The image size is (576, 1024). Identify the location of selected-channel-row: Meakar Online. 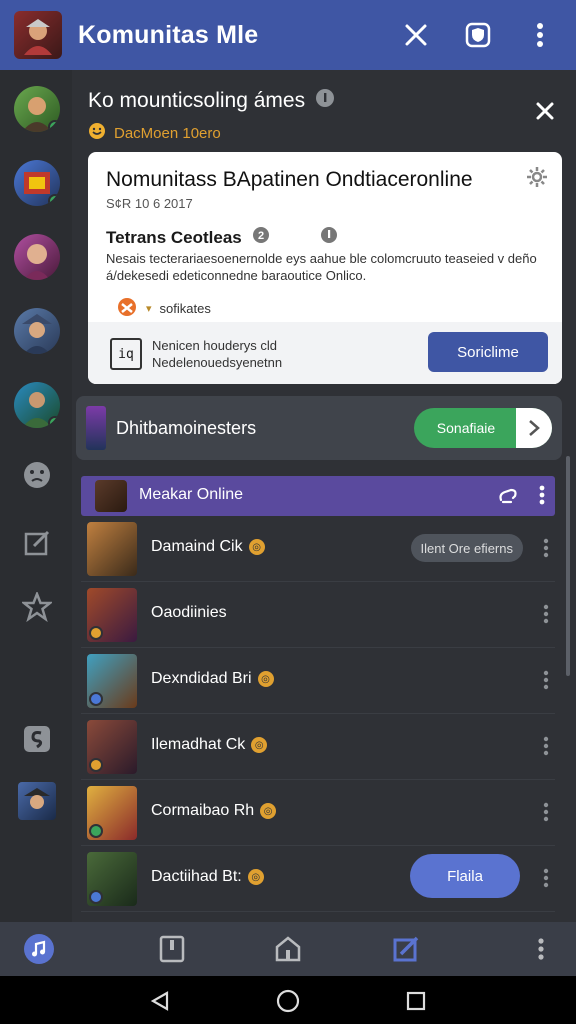
(318, 496).